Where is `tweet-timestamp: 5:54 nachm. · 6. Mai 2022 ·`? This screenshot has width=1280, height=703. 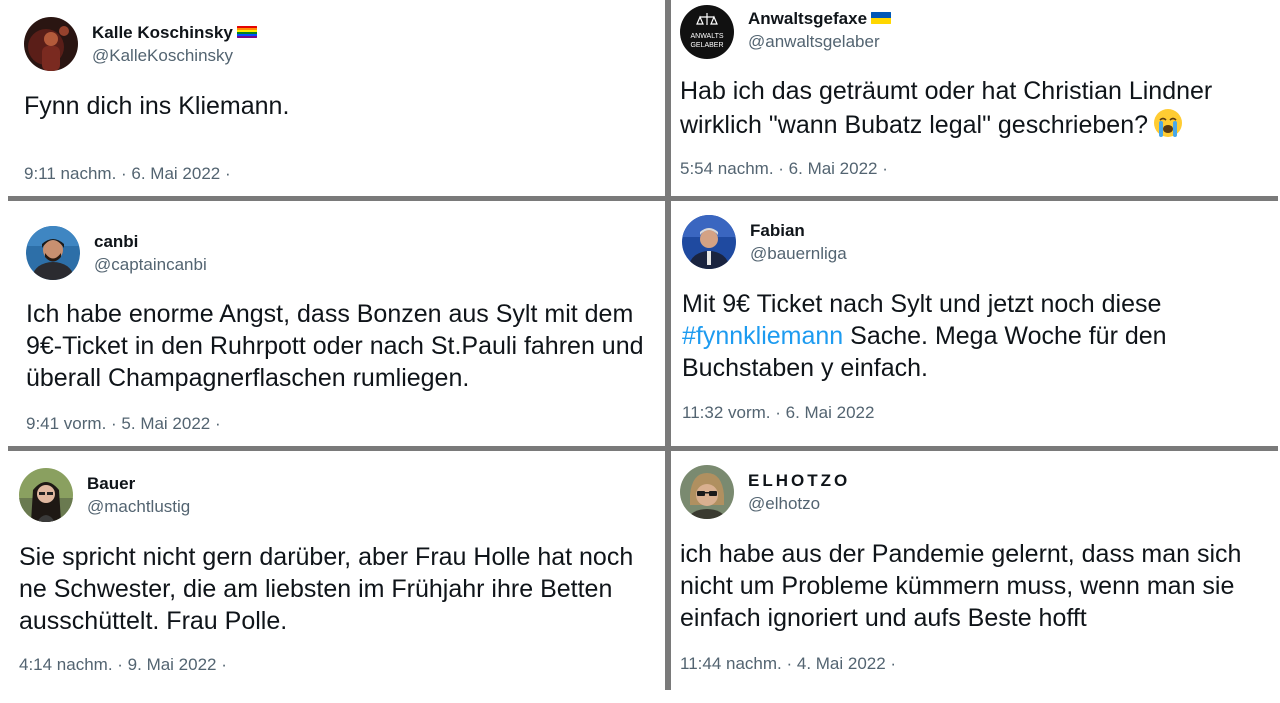 tweet-timestamp: 5:54 nachm. · 6. Mai 2022 · is located at coordinates (784, 169).